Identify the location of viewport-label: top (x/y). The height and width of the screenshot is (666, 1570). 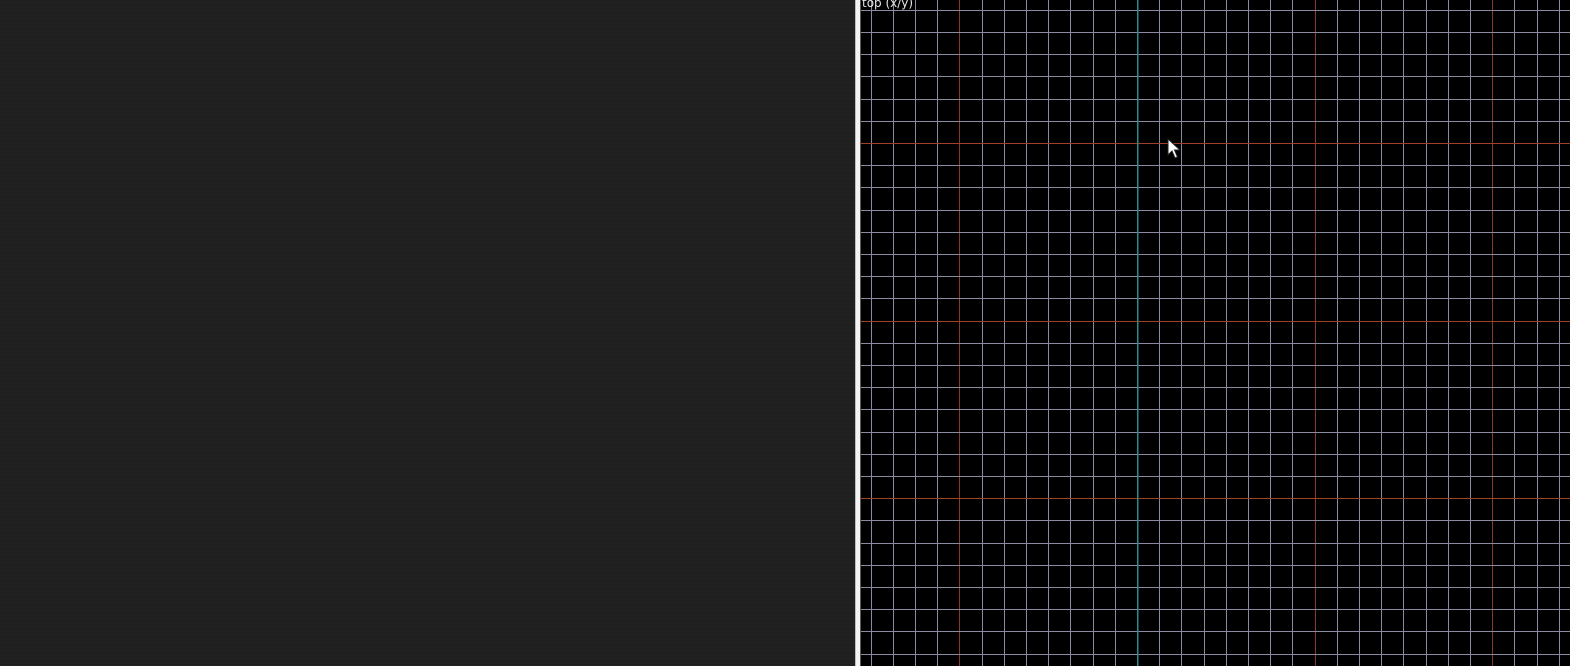
(888, 5).